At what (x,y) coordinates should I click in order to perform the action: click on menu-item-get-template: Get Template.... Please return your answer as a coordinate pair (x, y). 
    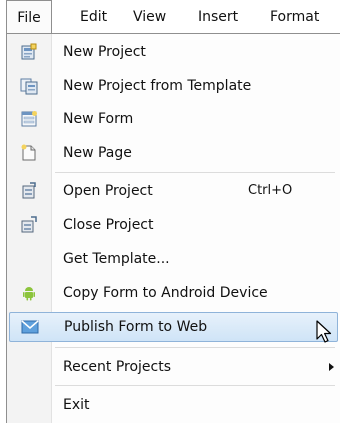
    Looking at the image, I should click on (173, 259).